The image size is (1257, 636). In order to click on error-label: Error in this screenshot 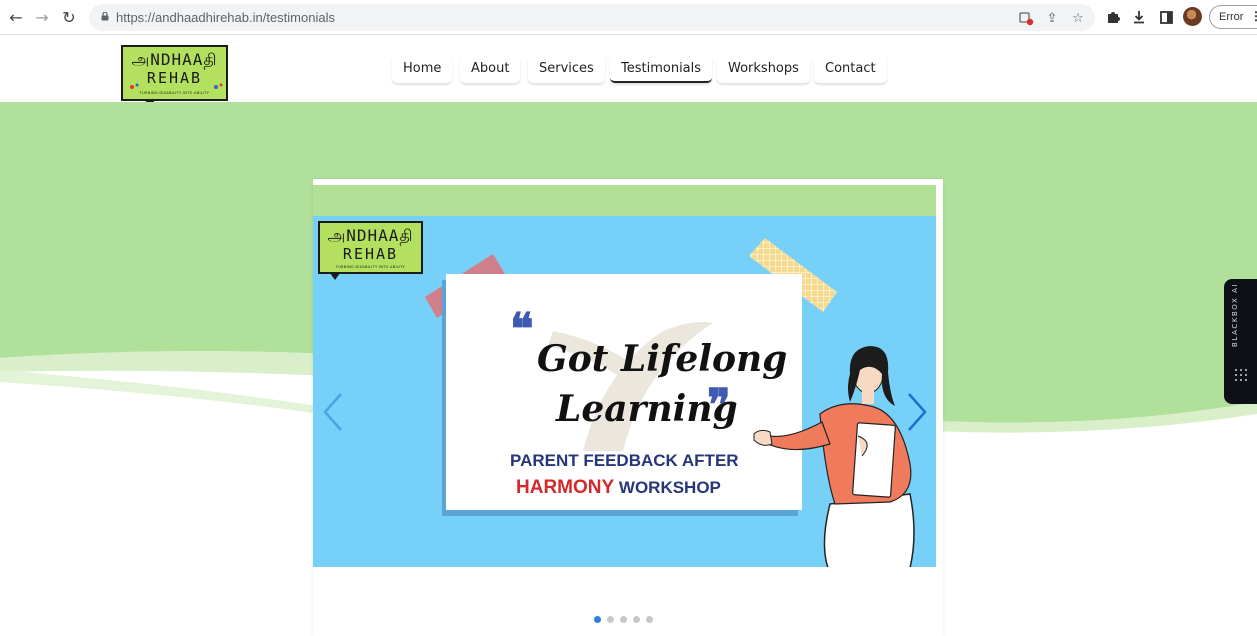, I will do `click(1231, 17)`.